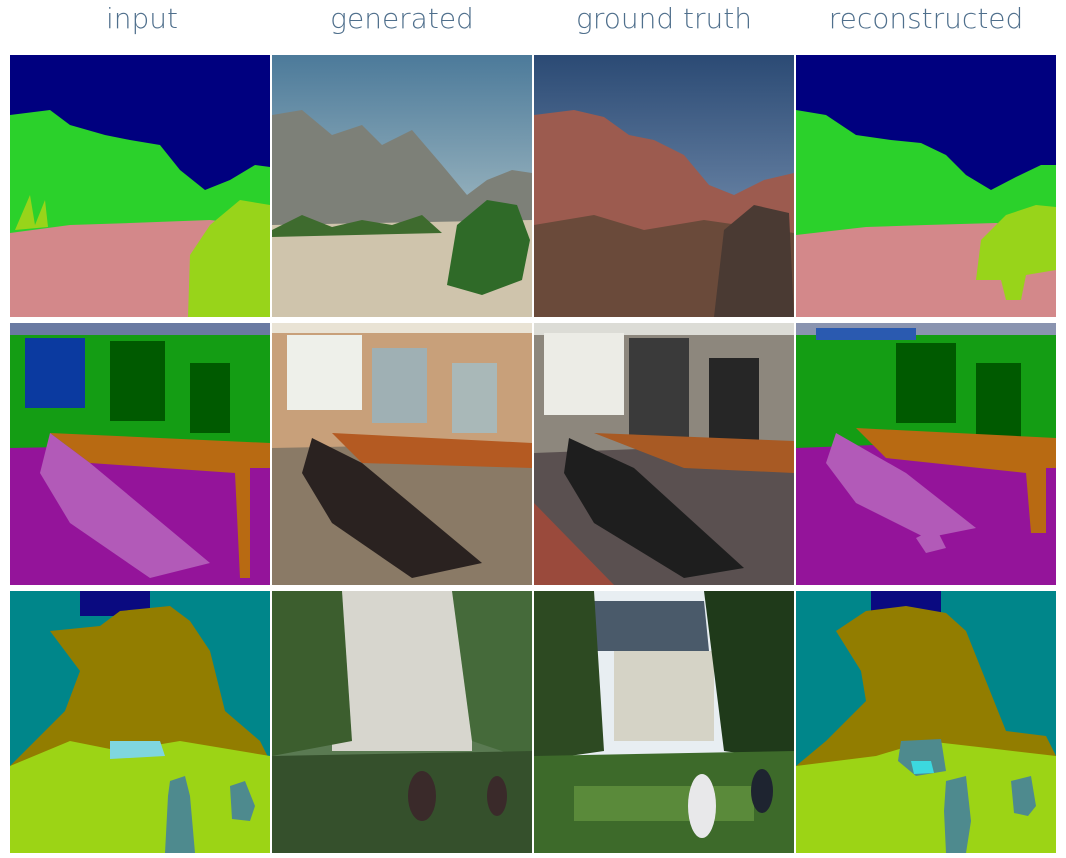 The image size is (1066, 858). I want to click on row1-input-segmentation-map, so click(140, 186).